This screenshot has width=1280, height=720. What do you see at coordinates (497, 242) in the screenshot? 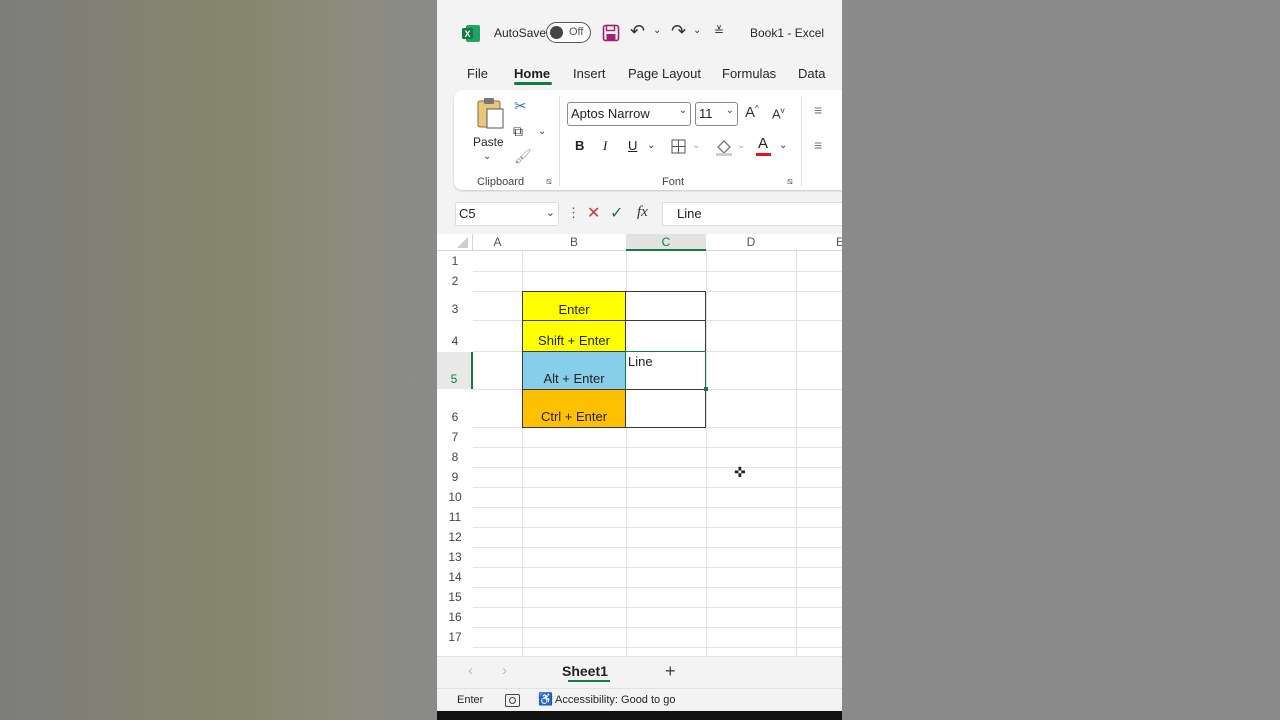
I see `column-header-a: A` at bounding box center [497, 242].